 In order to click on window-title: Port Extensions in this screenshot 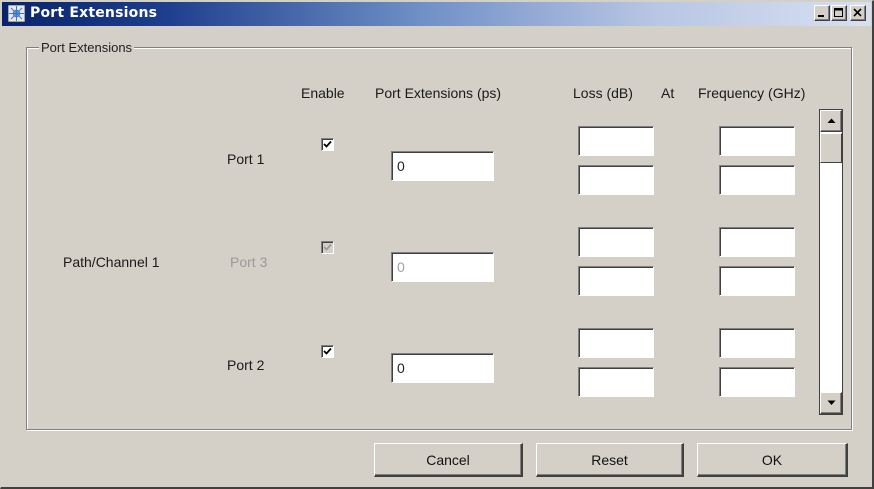, I will do `click(94, 13)`.